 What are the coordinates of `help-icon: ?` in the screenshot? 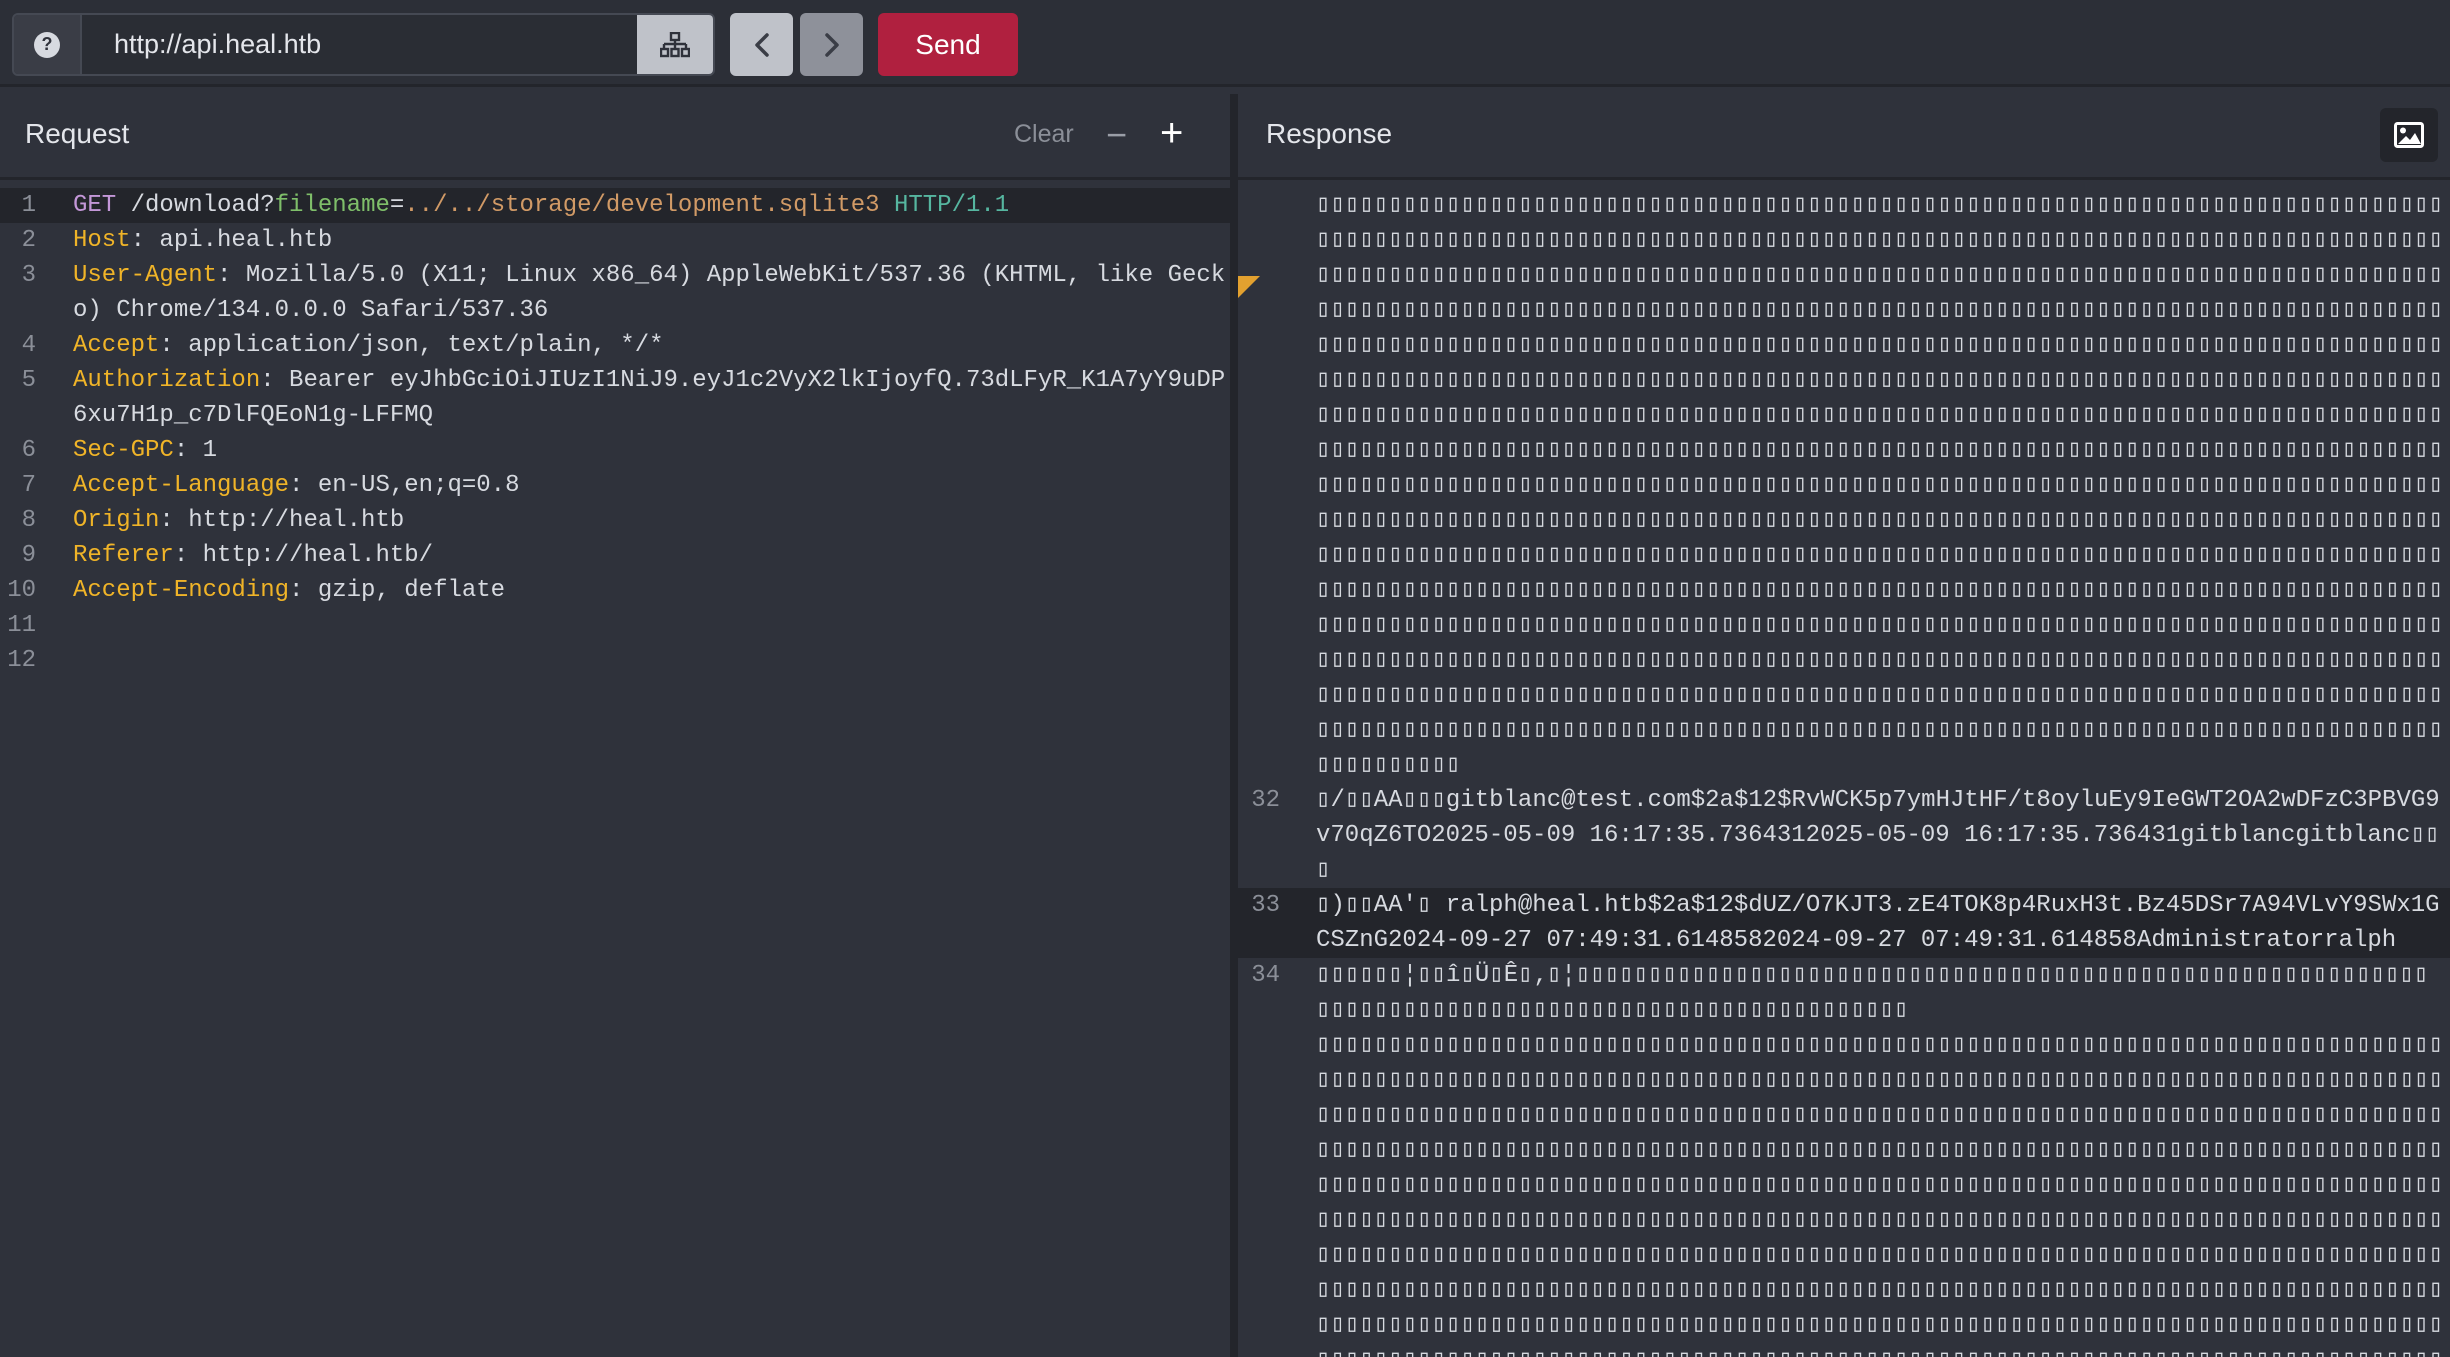 It's located at (47, 44).